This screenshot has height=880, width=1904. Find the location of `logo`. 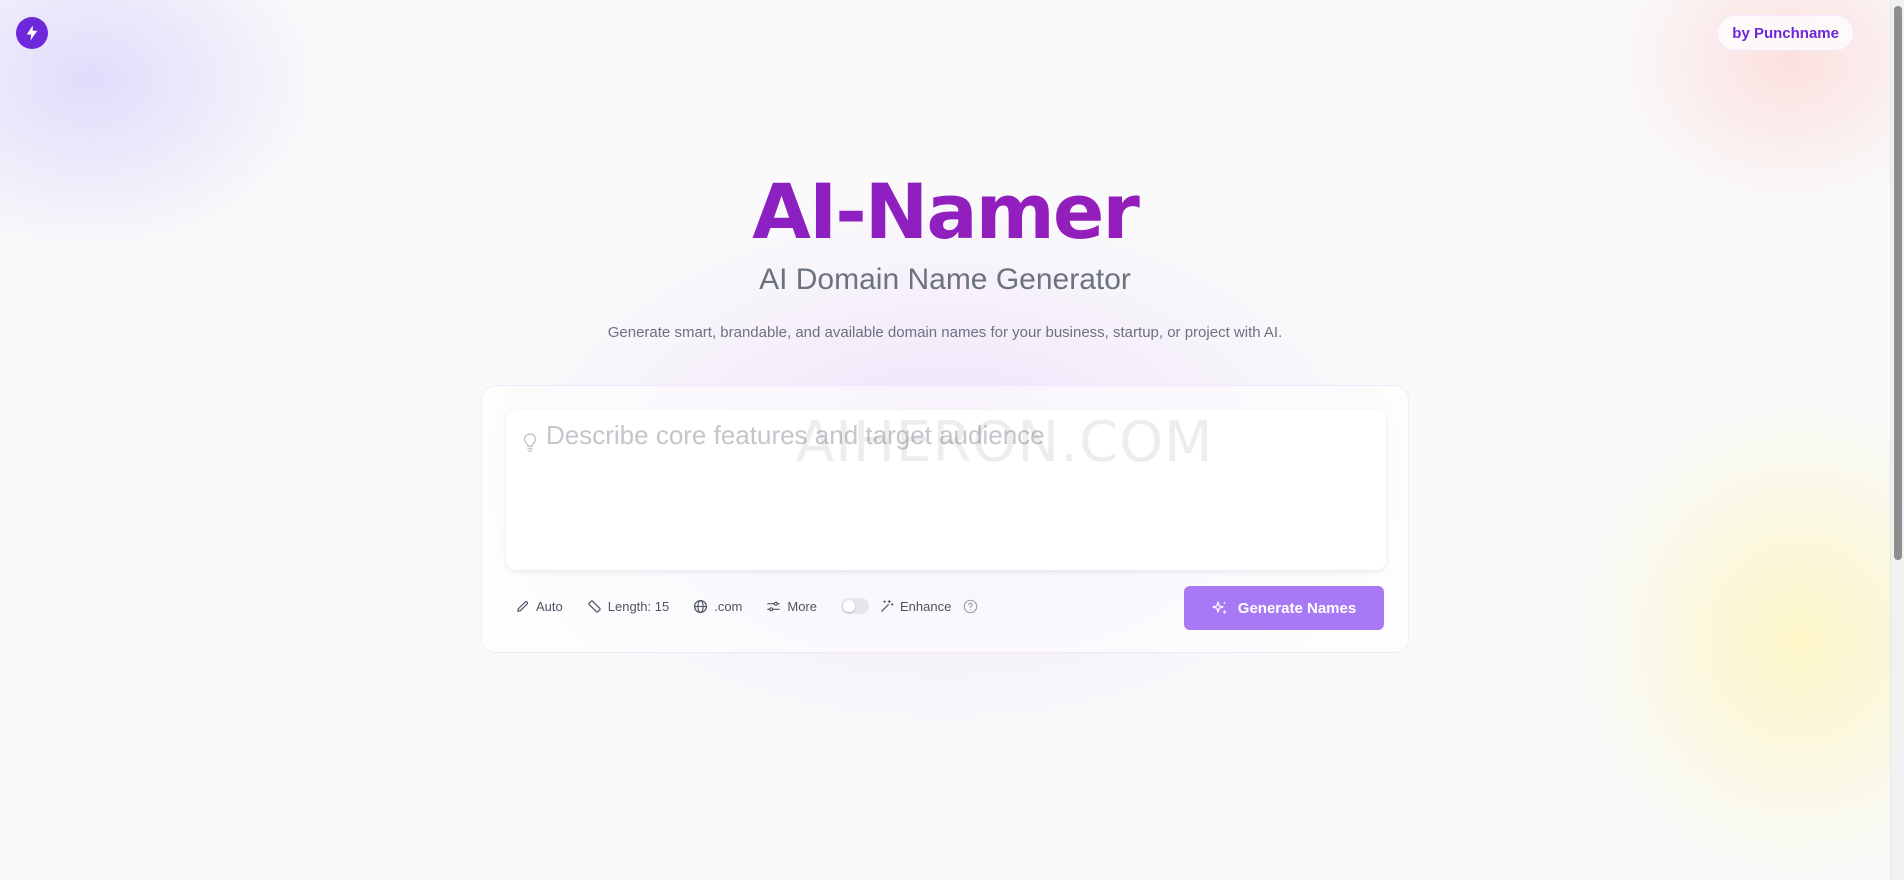

logo is located at coordinates (32, 33).